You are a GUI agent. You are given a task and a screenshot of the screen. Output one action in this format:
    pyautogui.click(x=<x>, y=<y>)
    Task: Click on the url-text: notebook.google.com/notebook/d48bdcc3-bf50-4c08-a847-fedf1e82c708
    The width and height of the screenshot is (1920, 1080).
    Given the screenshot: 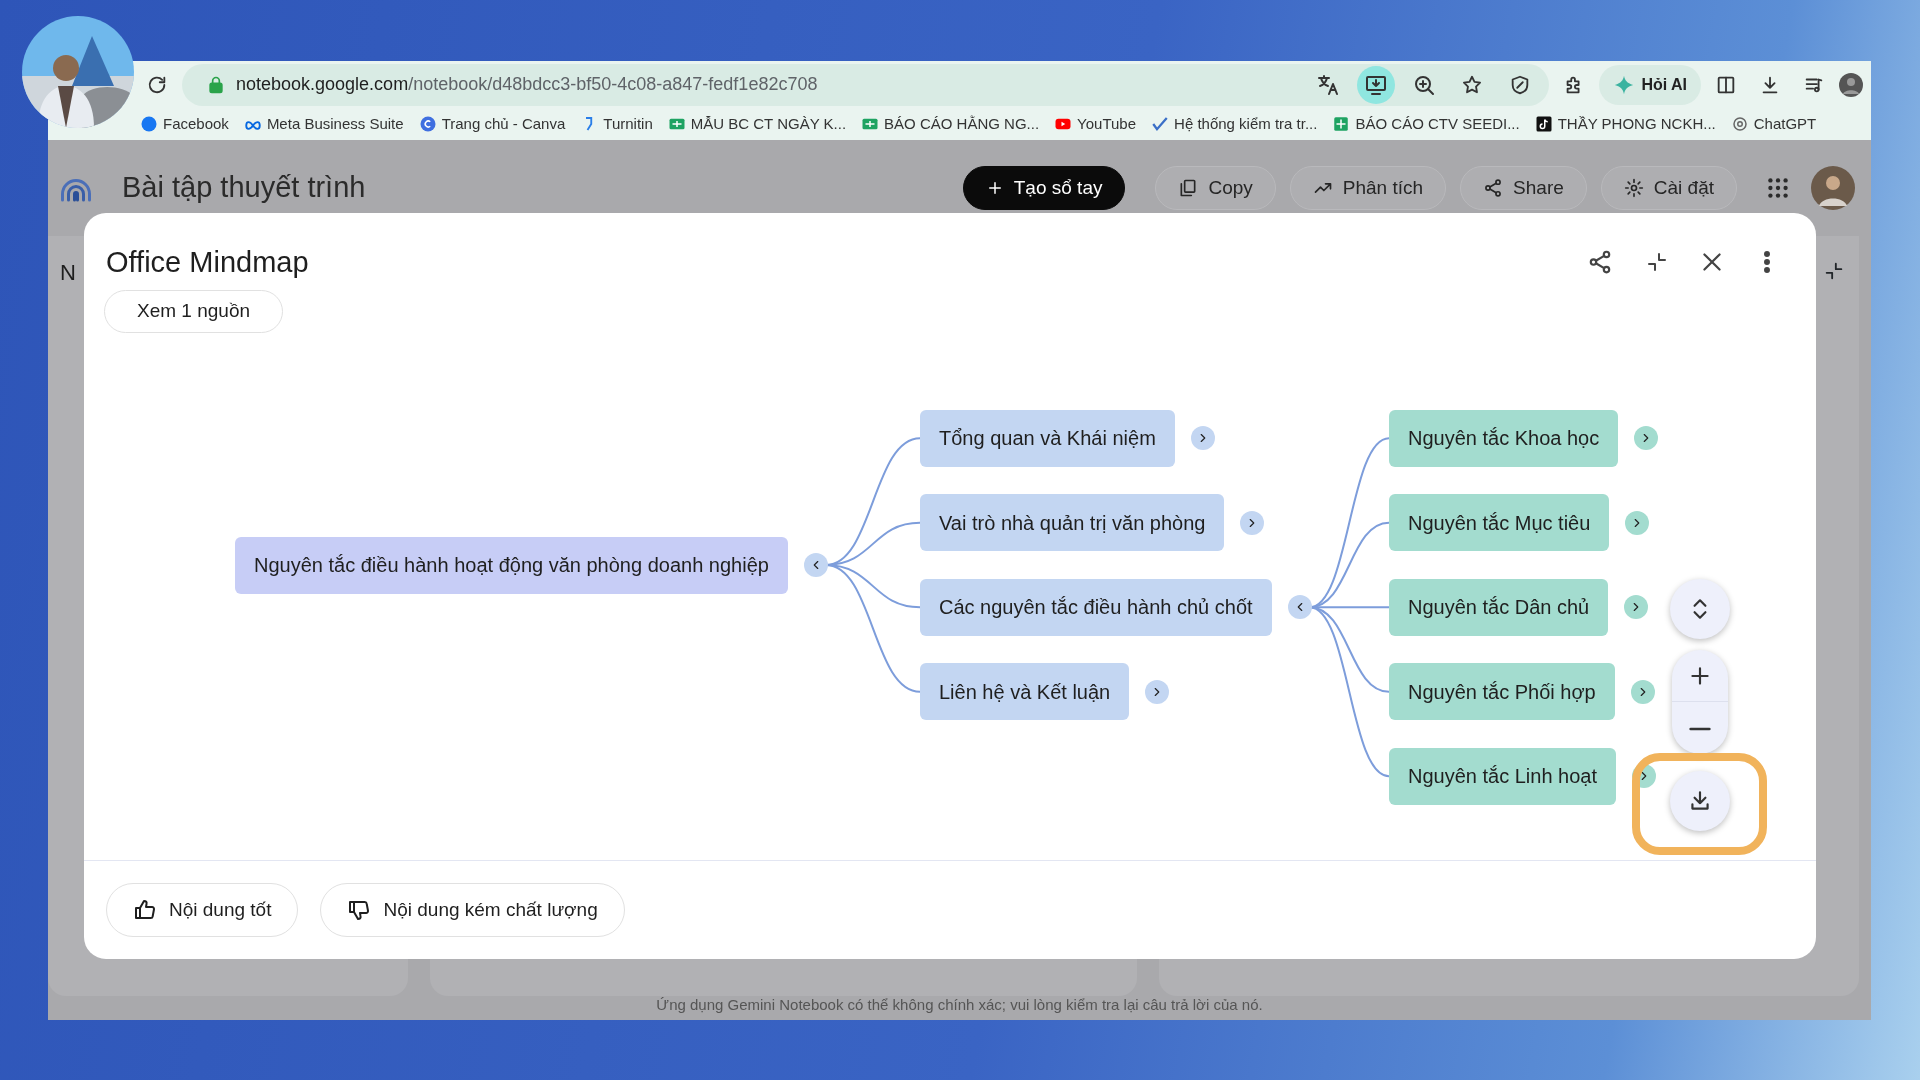 What is the action you would take?
    pyautogui.click(x=527, y=84)
    